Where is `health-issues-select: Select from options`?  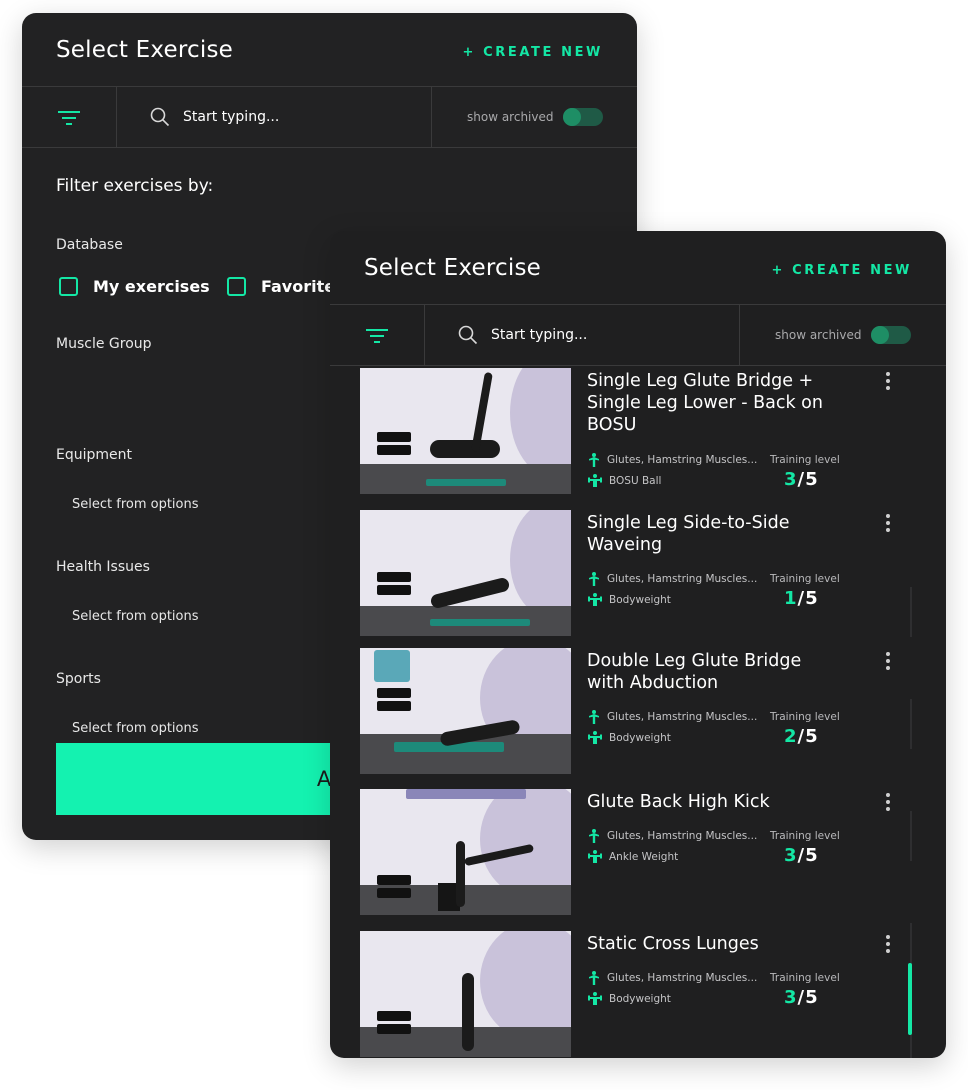 health-issues-select: Select from options is located at coordinates (135, 616).